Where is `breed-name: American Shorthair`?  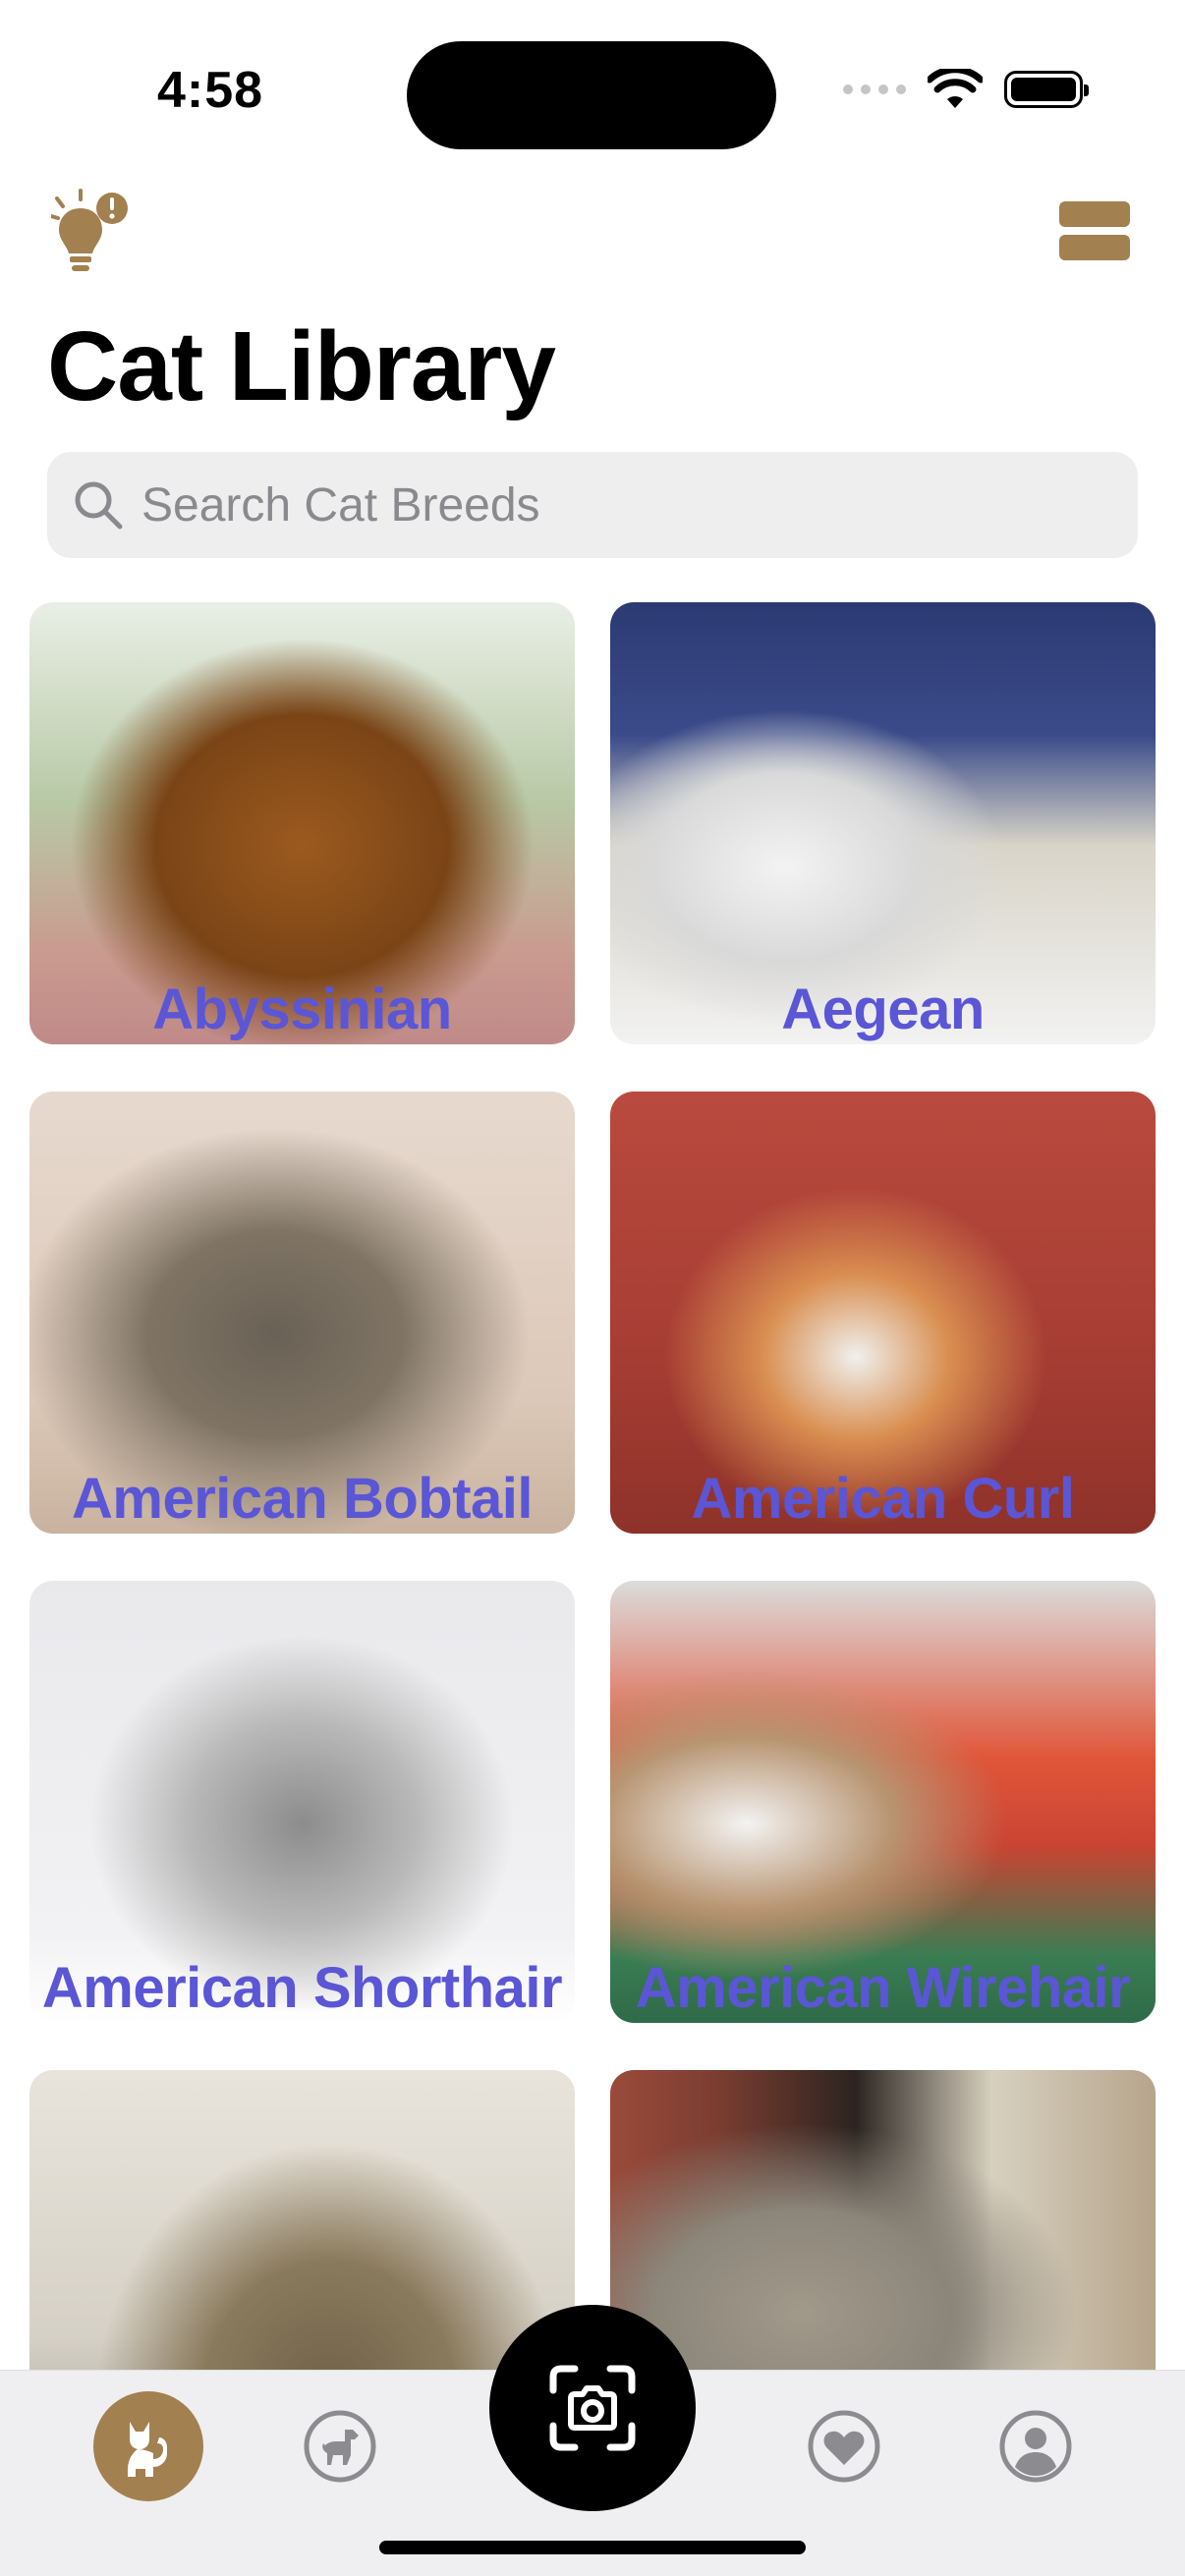 breed-name: American Shorthair is located at coordinates (302, 1988).